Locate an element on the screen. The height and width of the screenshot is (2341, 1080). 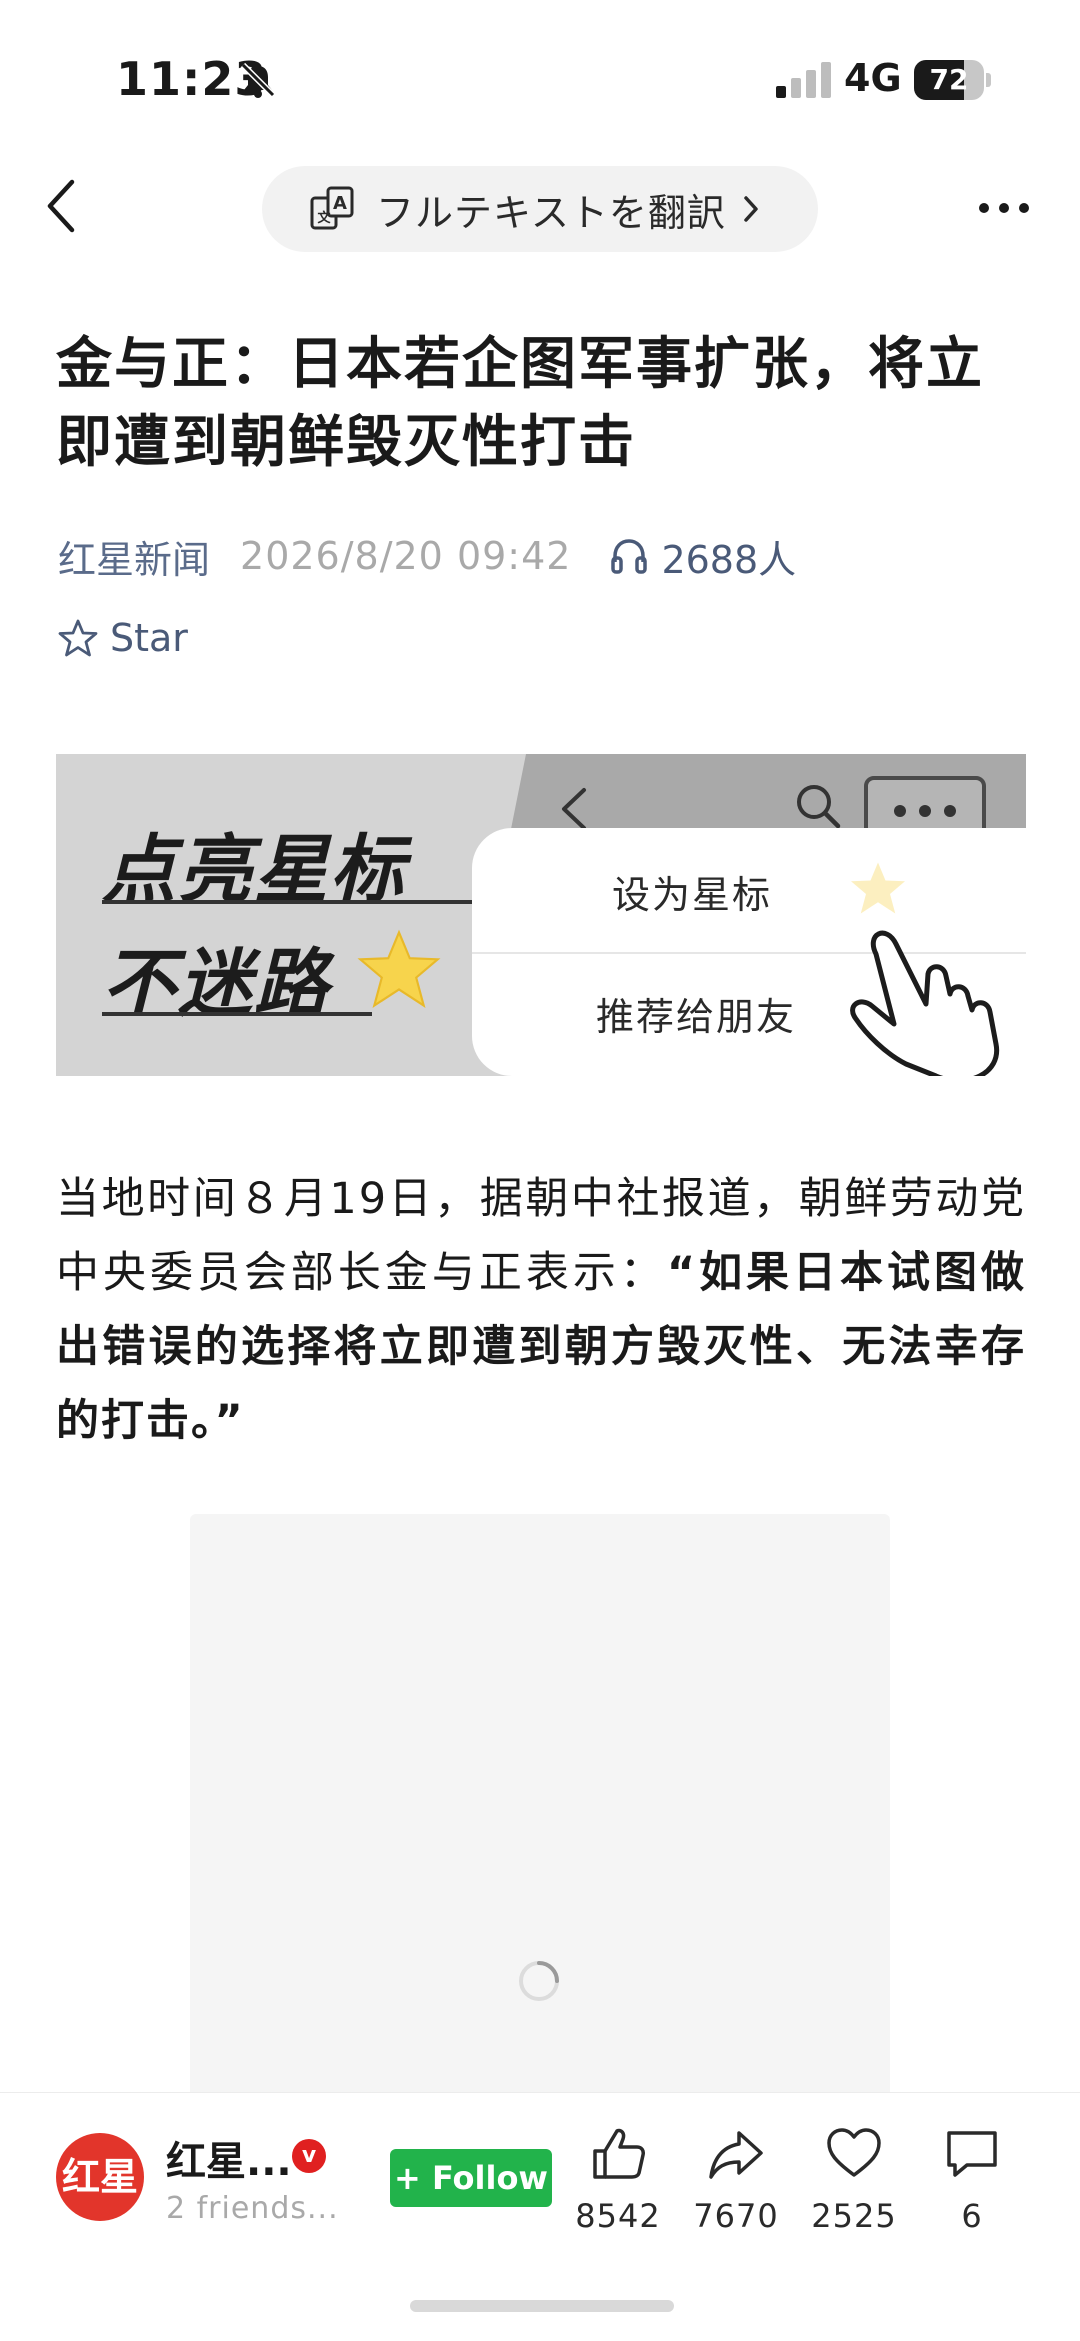
star-outline-icon is located at coordinates (78, 638).